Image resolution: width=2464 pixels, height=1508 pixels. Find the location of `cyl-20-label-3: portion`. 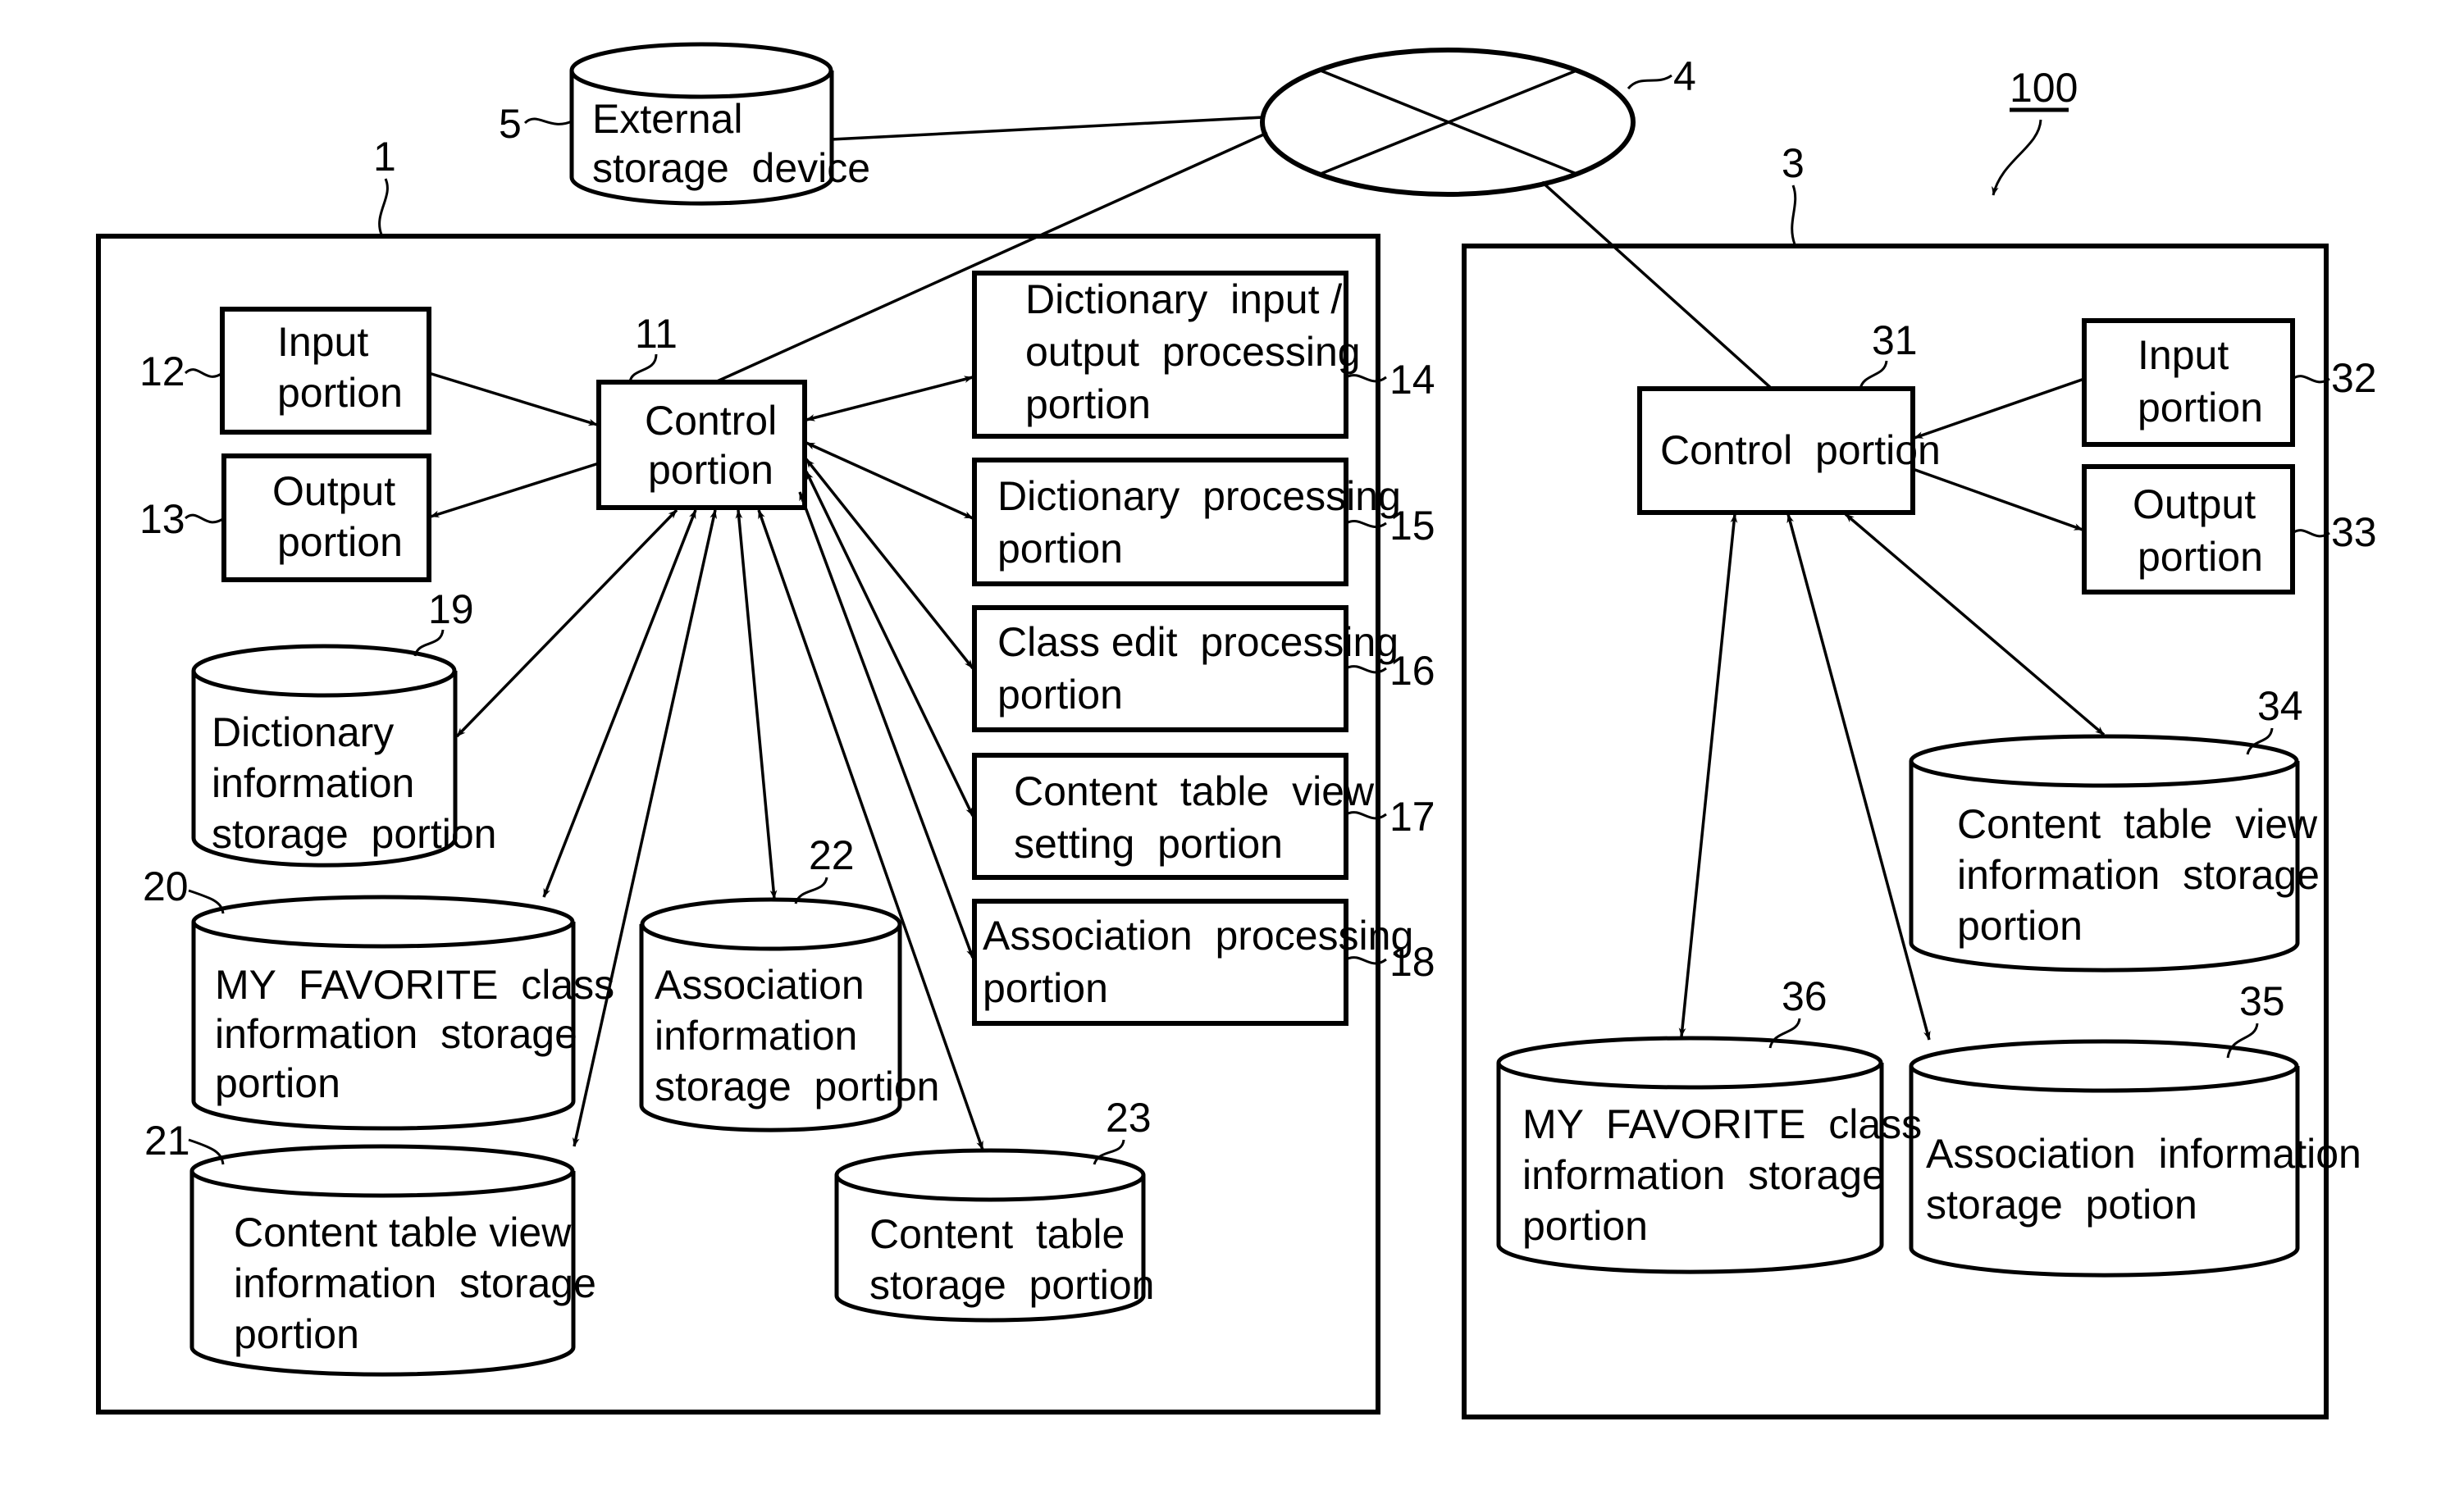

cyl-20-label-3: portion is located at coordinates (277, 1083).